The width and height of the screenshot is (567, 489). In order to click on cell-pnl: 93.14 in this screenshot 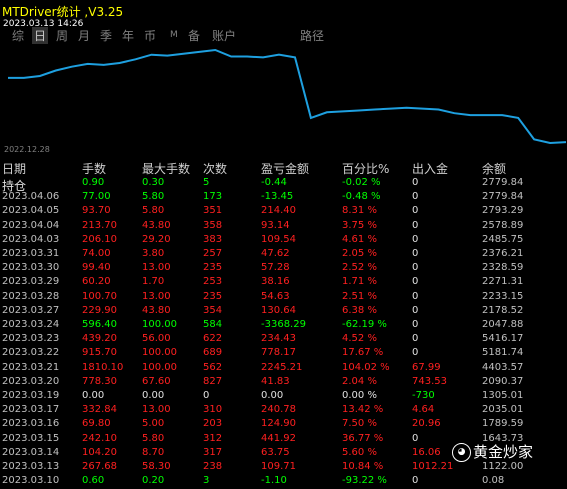, I will do `click(275, 225)`.